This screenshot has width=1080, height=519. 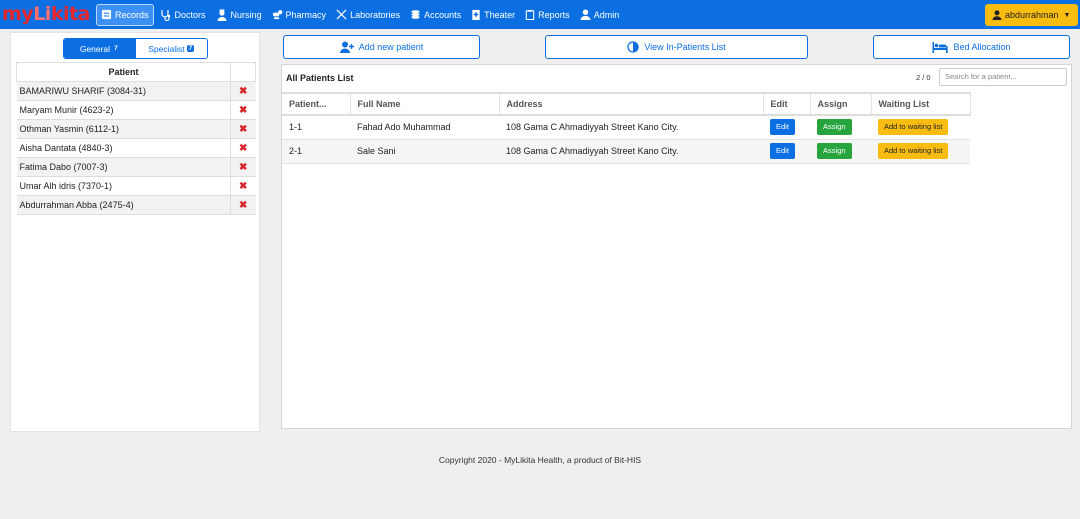 What do you see at coordinates (183, 15) in the screenshot?
I see `nav-doctors: Doctors` at bounding box center [183, 15].